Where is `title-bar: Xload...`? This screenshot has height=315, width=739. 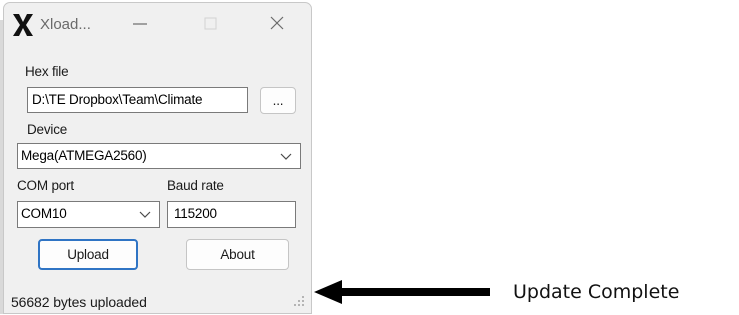 title-bar: Xload... is located at coordinates (157, 25).